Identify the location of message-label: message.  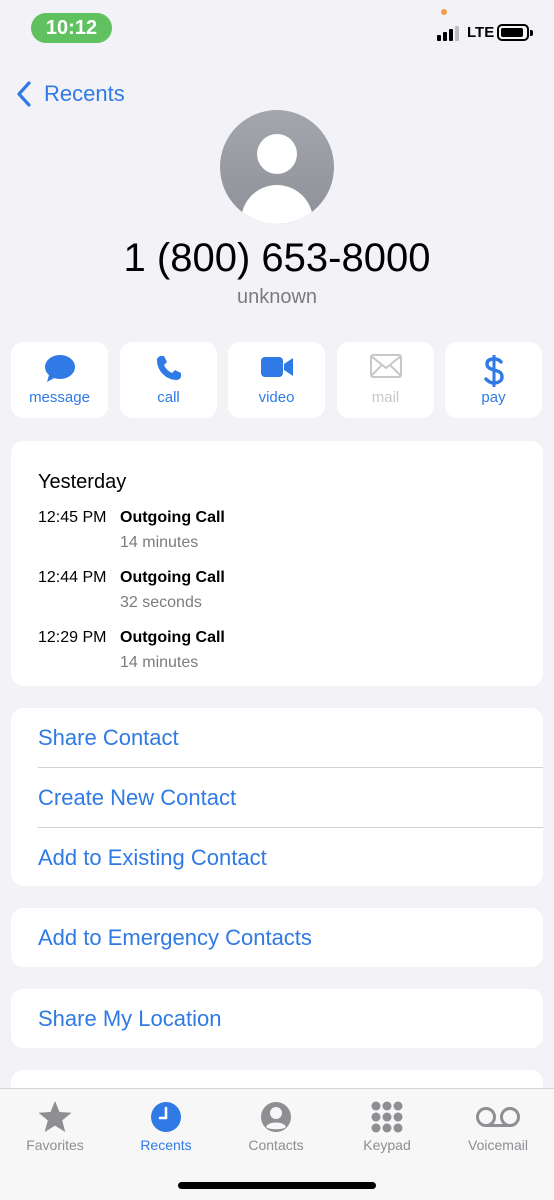
(59, 397).